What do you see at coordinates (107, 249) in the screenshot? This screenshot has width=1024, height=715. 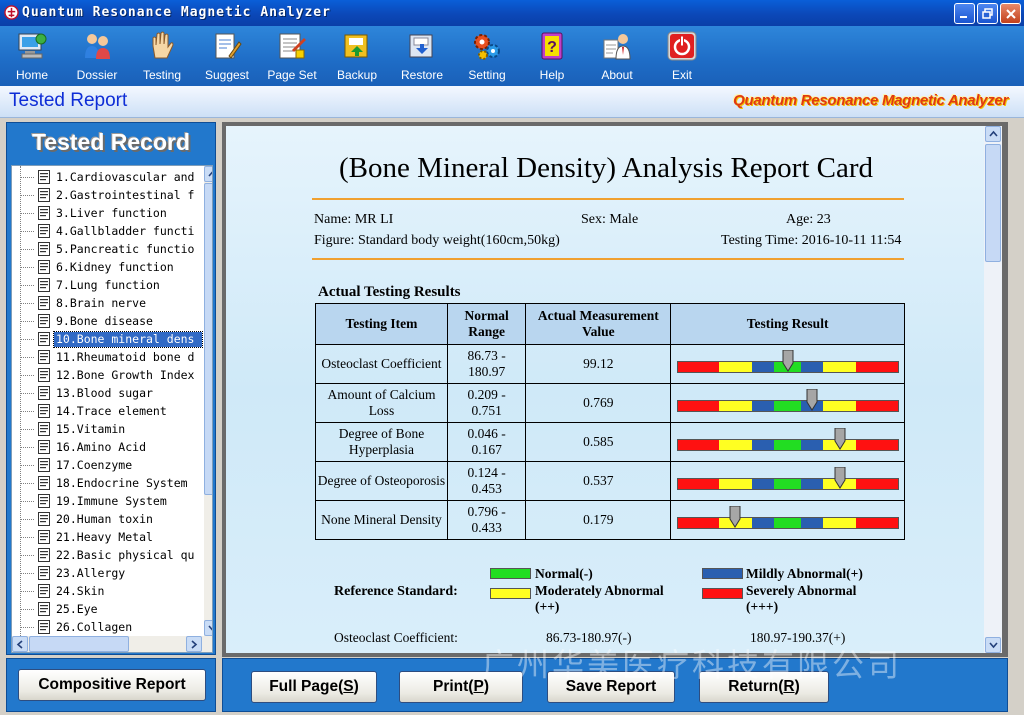 I see `tree-item: 5.Pancreatic functio` at bounding box center [107, 249].